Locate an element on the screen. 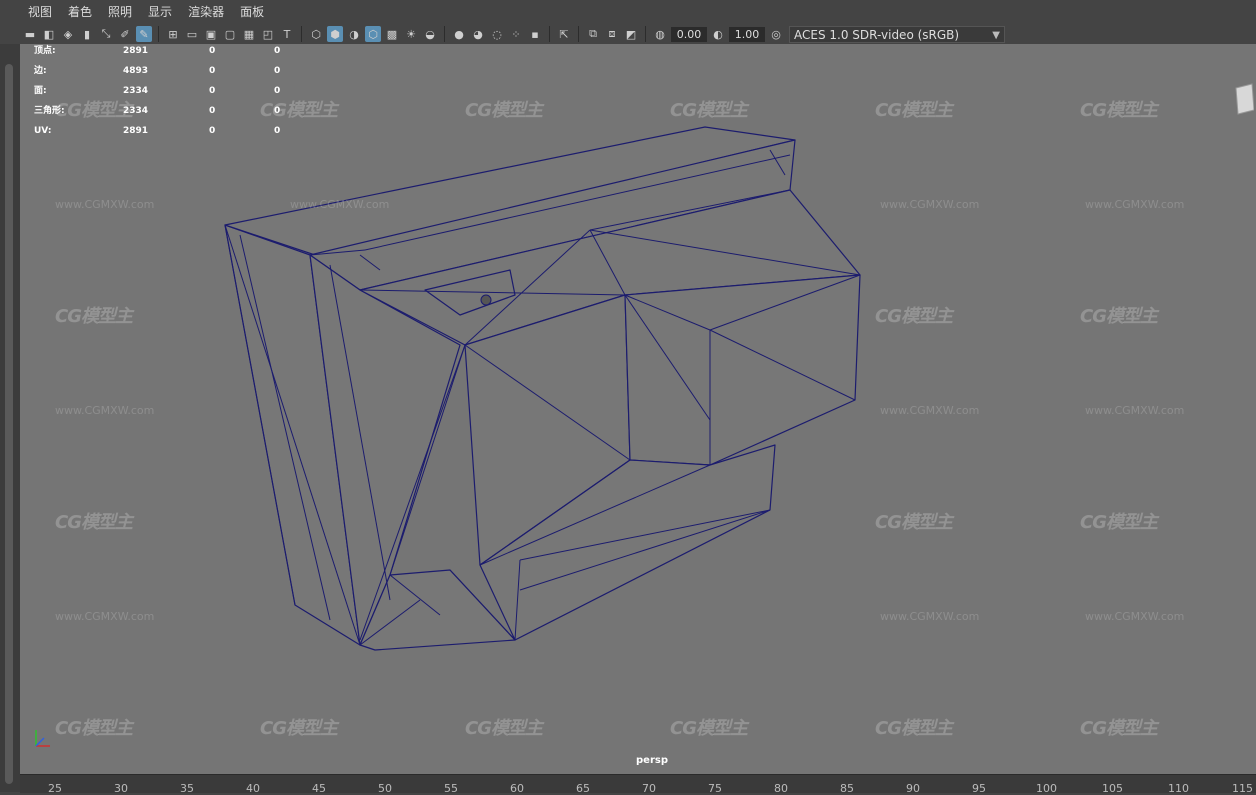 The image size is (1256, 795). grid-icon: ⊞ is located at coordinates (173, 34).